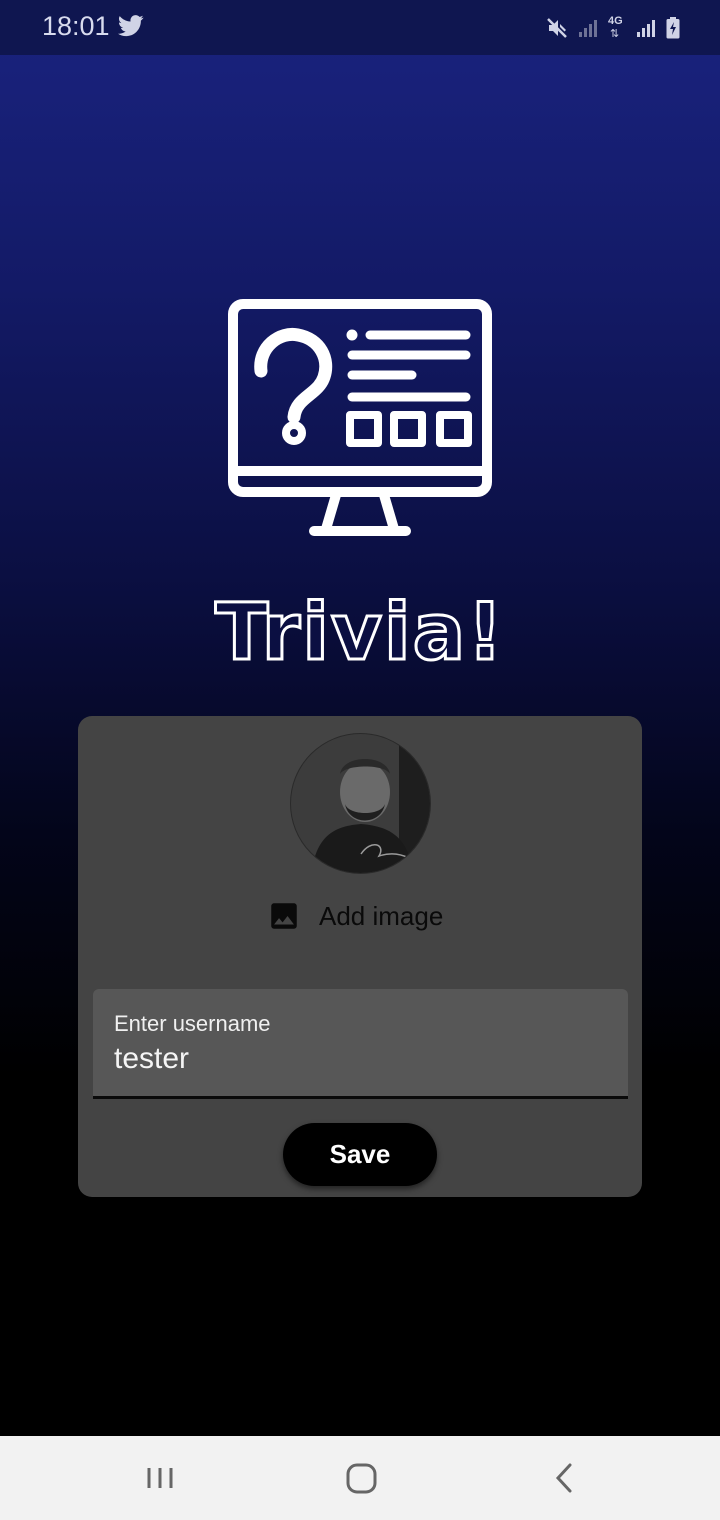 This screenshot has width=720, height=1520. Describe the element at coordinates (615, 34) in the screenshot. I see `network-arrows: ⇅` at that location.